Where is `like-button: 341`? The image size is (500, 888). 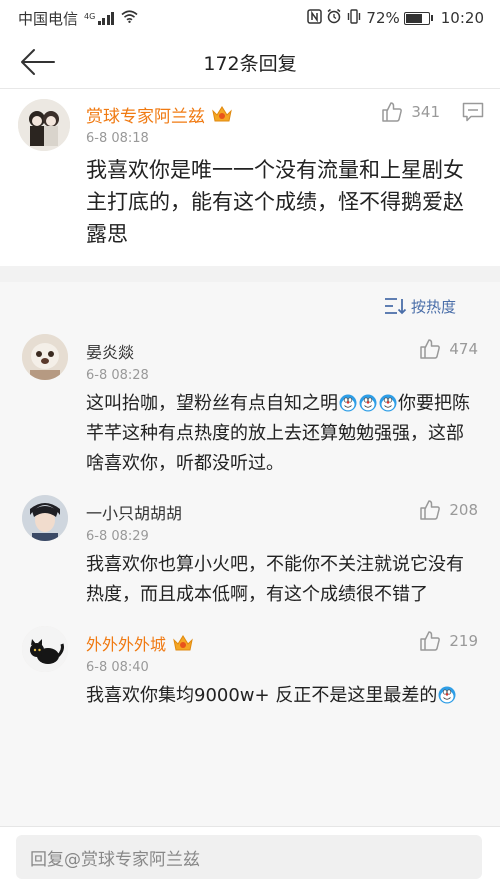 like-button: 341 is located at coordinates (410, 112).